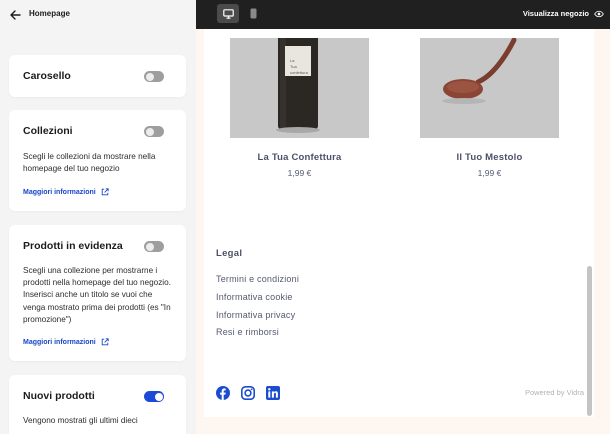 Image resolution: width=610 pixels, height=434 pixels. I want to click on jar-illustration: La Tua confettura, so click(299, 88).